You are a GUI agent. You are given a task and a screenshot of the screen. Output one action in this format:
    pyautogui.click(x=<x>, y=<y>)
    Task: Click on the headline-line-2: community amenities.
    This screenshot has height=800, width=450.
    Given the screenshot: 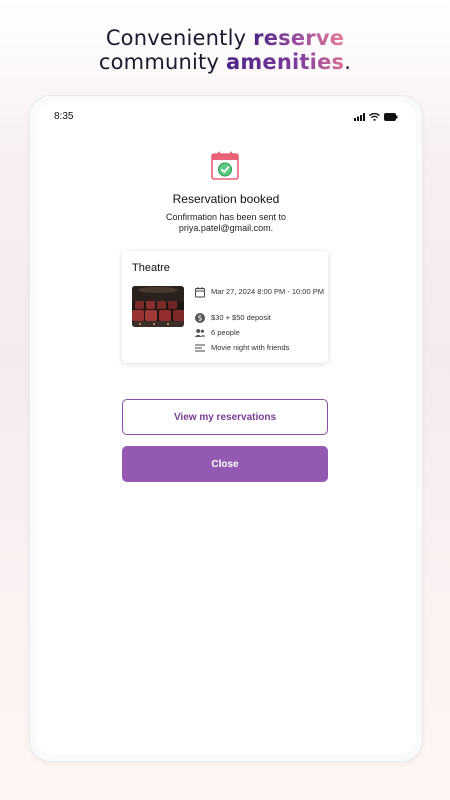 What is the action you would take?
    pyautogui.click(x=225, y=62)
    